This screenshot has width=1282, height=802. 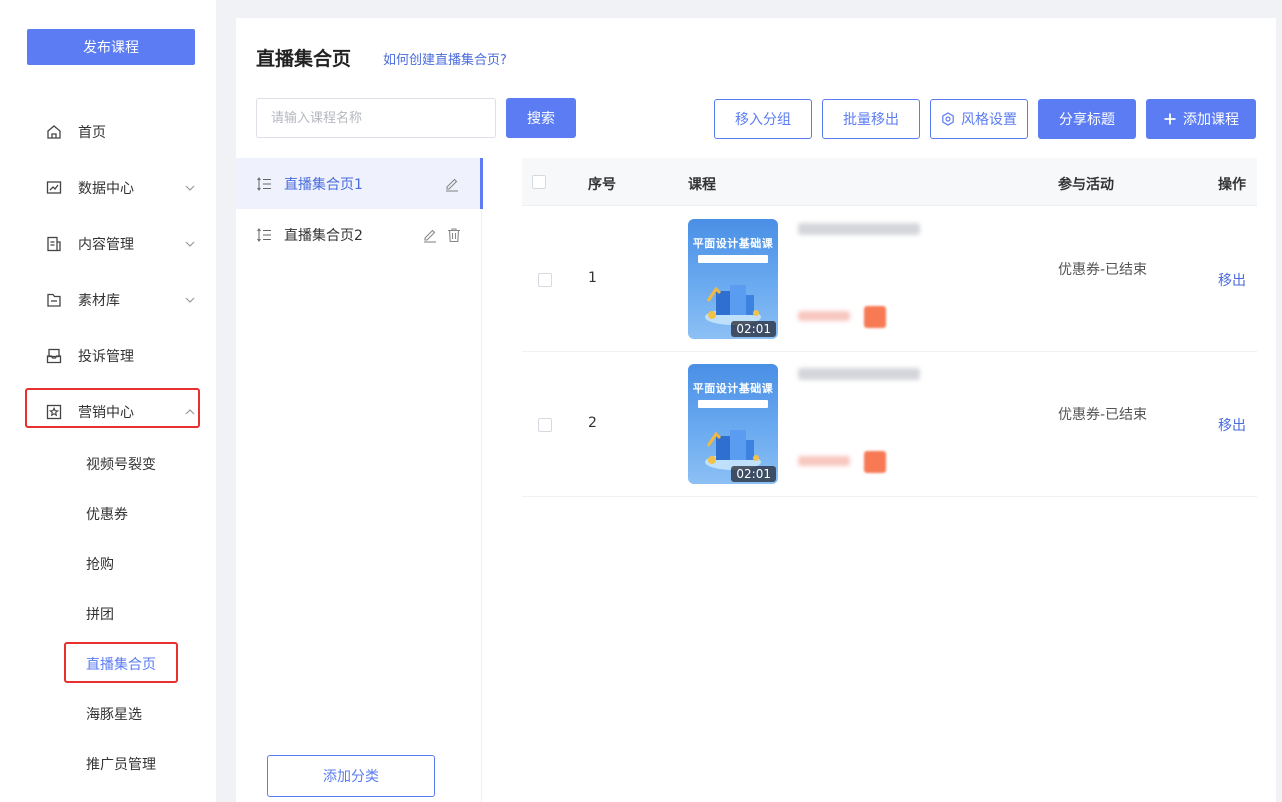 I want to click on sub-item-coupon: 优惠券, so click(x=107, y=514).